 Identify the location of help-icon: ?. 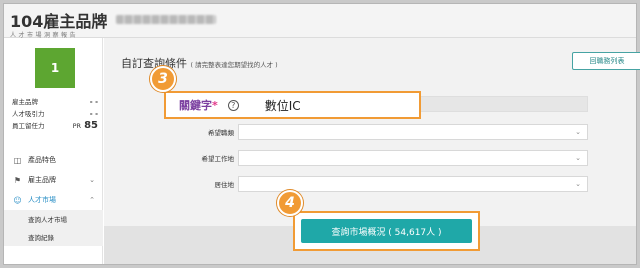
(233, 105).